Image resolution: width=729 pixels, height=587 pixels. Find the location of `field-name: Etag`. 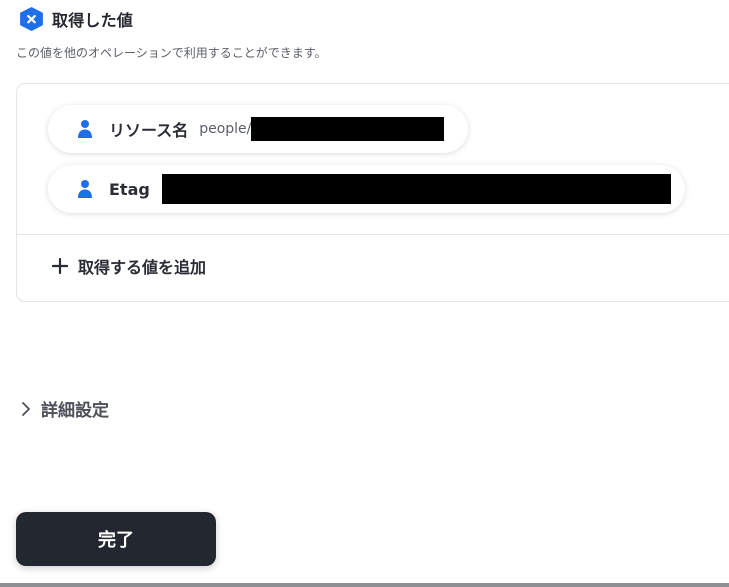

field-name: Etag is located at coordinates (129, 189).